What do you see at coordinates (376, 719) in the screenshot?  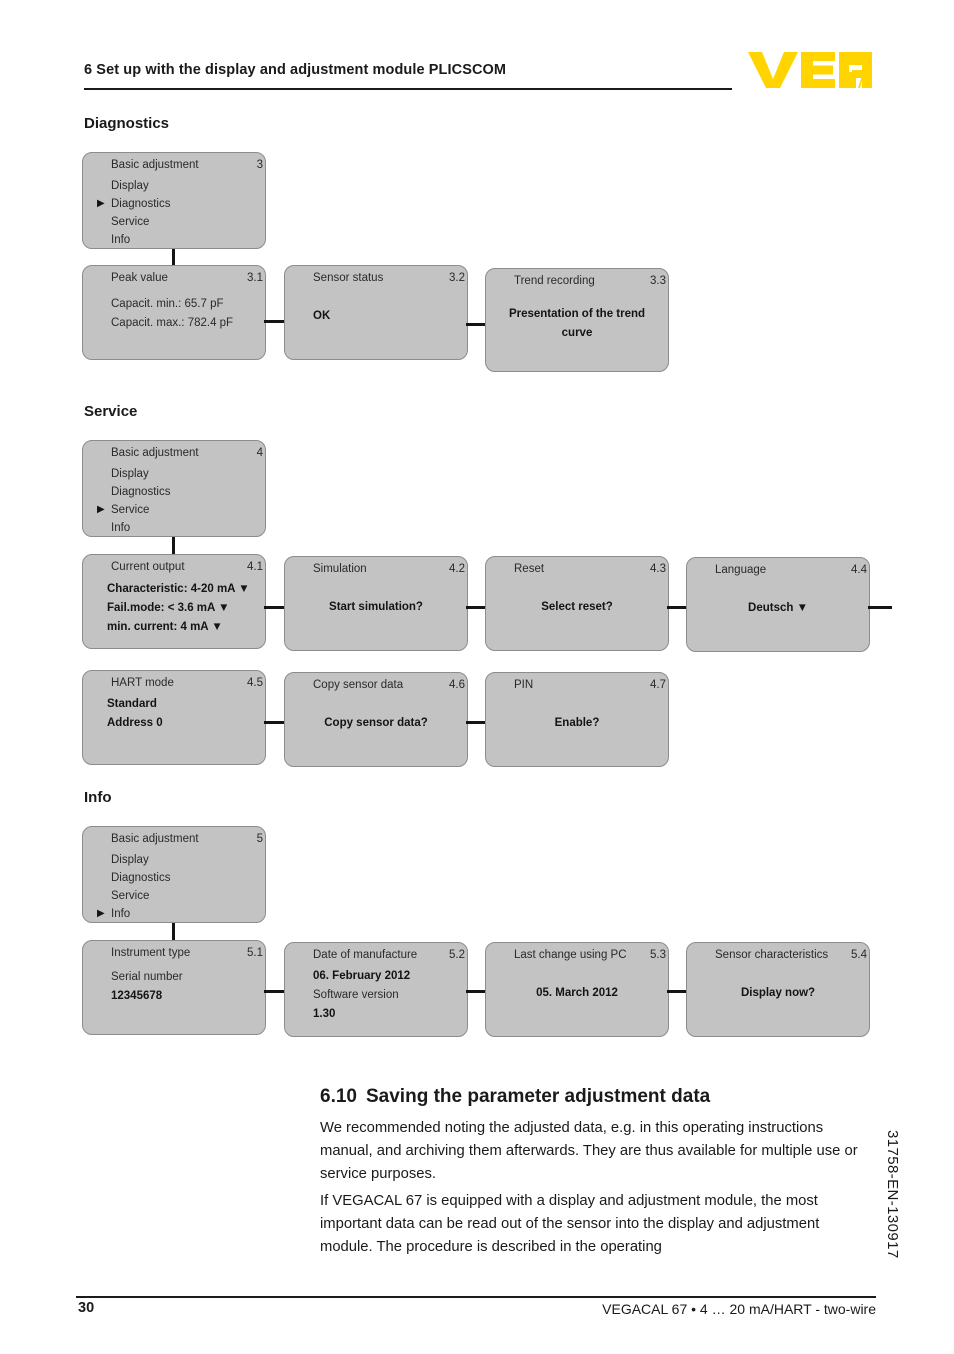 I see `detail-box-4-6: Copy sensor data 4.6 Copy sensor data?` at bounding box center [376, 719].